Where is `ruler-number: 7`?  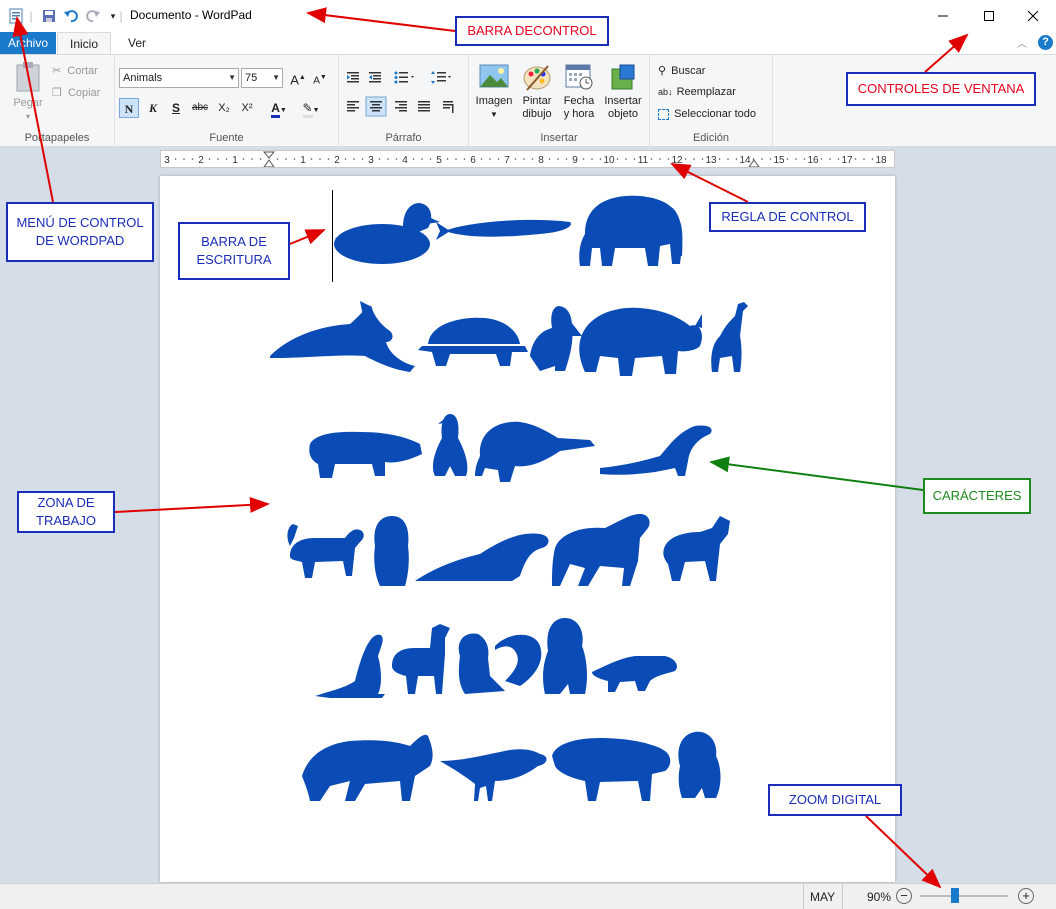 ruler-number: 7 is located at coordinates (507, 160).